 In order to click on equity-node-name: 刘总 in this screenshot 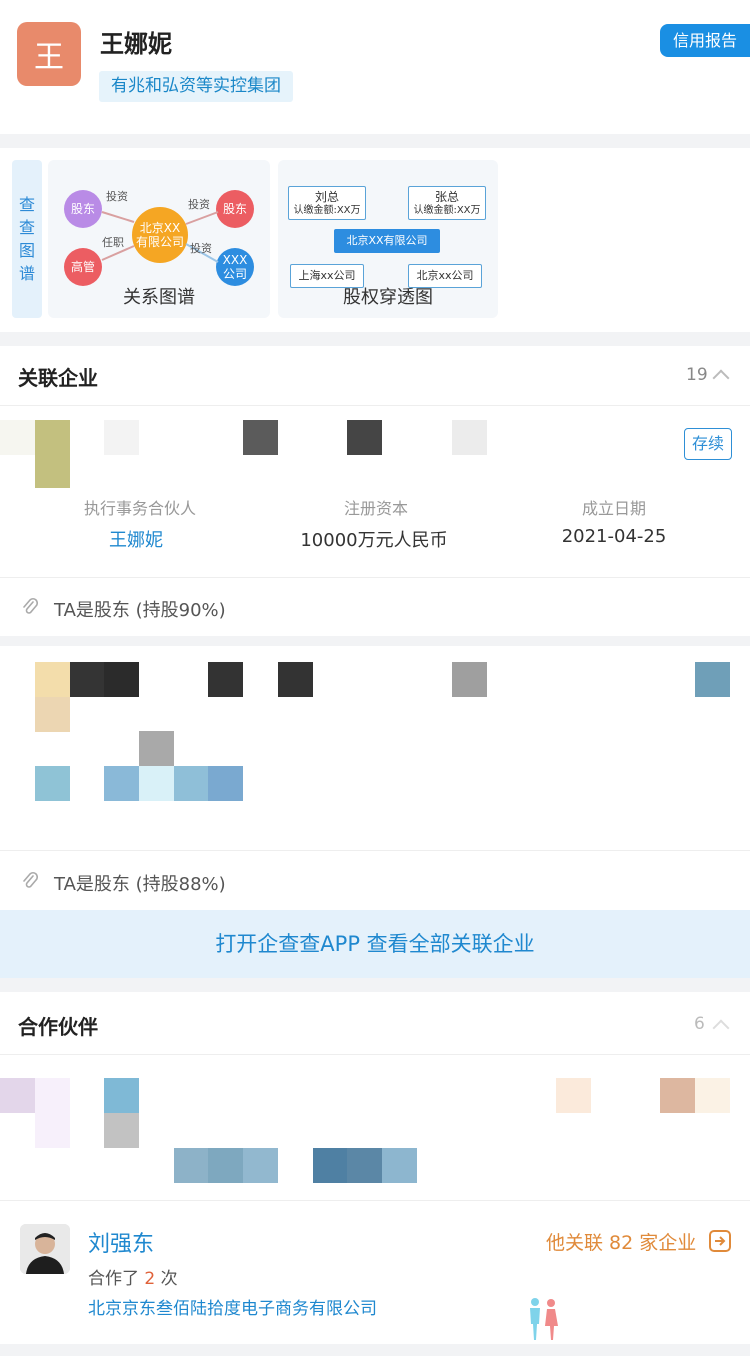, I will do `click(326, 197)`.